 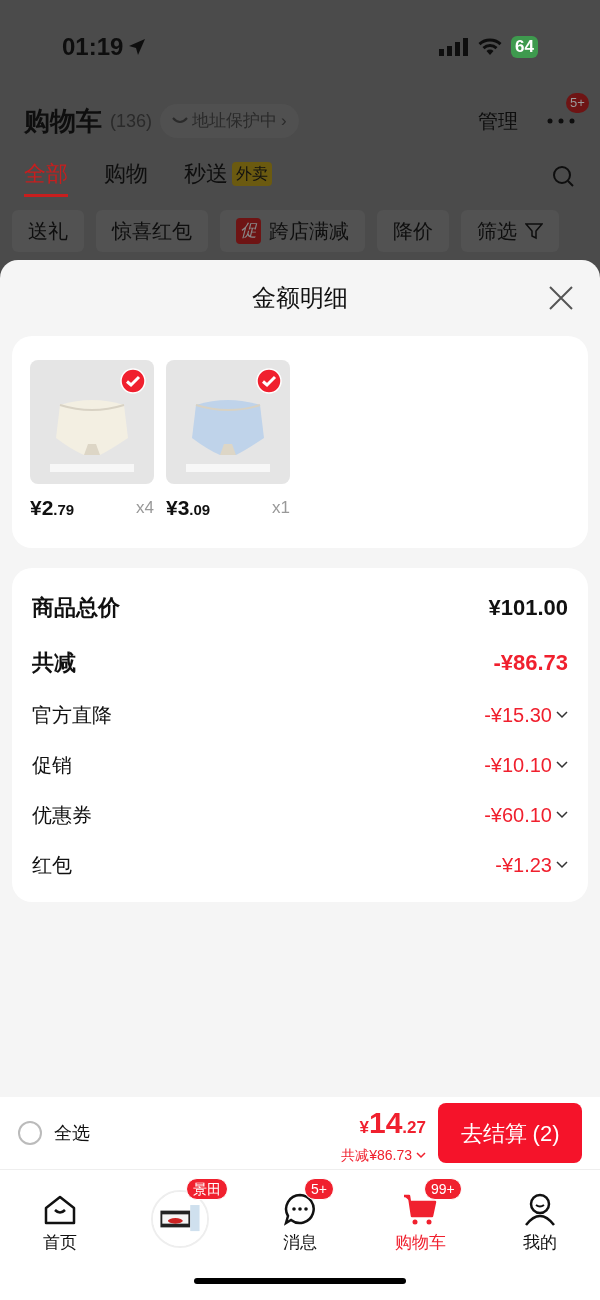 I want to click on nav-badge: 景田, so click(x=207, y=1189).